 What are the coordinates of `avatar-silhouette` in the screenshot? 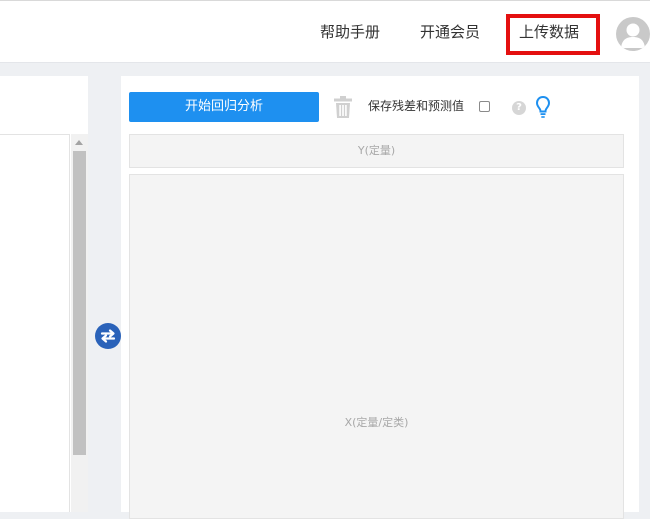 It's located at (633, 35).